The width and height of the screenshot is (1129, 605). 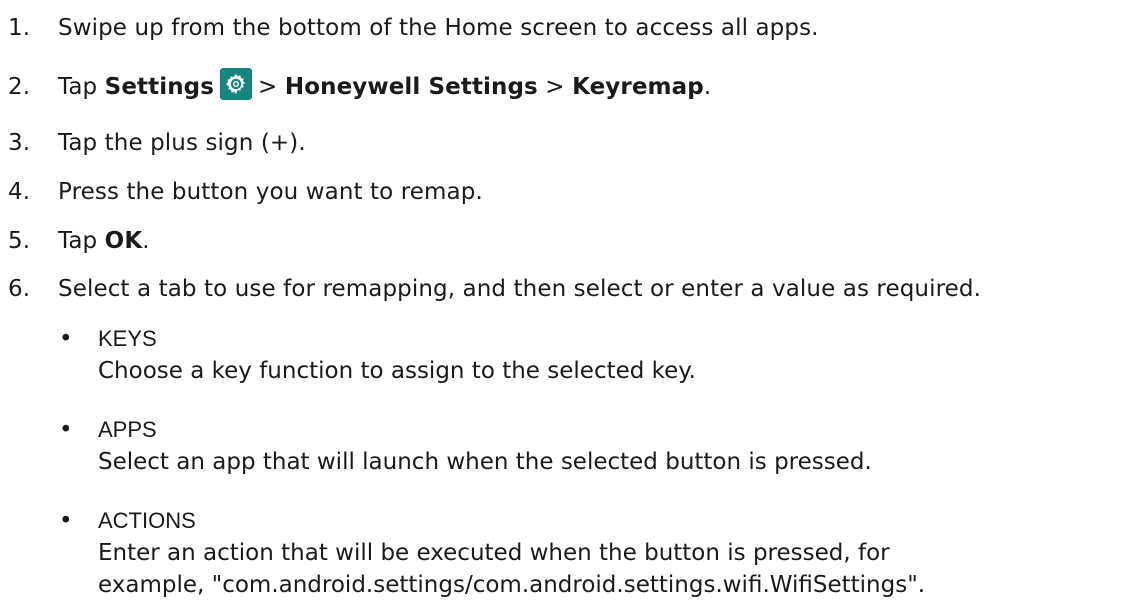 What do you see at coordinates (19, 87) in the screenshot?
I see `step-number: 2.` at bounding box center [19, 87].